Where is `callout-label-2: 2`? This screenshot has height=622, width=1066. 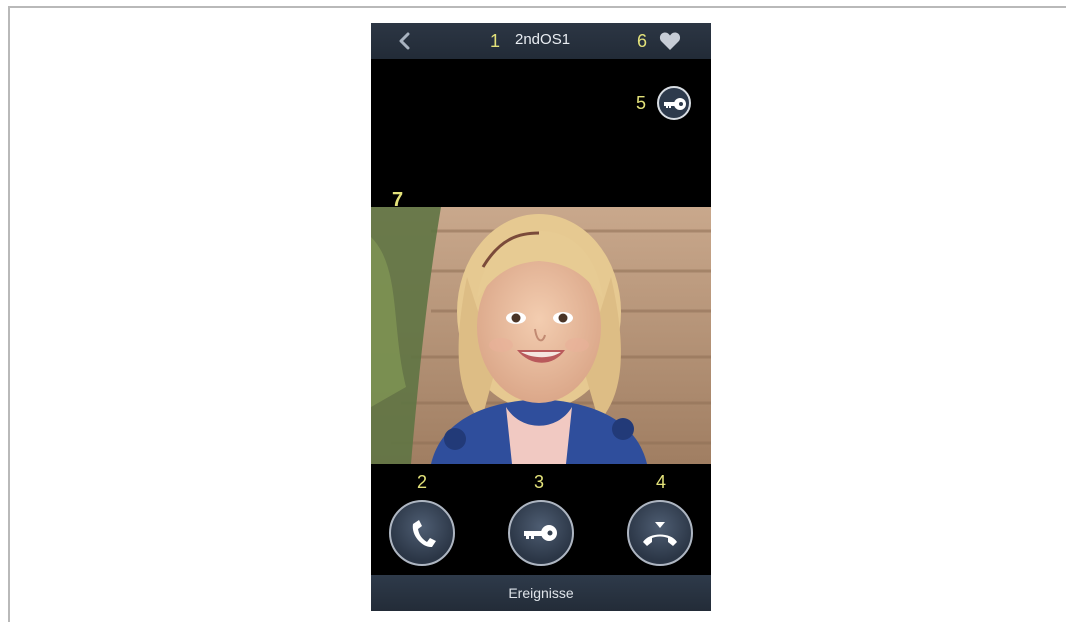 callout-label-2: 2 is located at coordinates (422, 482).